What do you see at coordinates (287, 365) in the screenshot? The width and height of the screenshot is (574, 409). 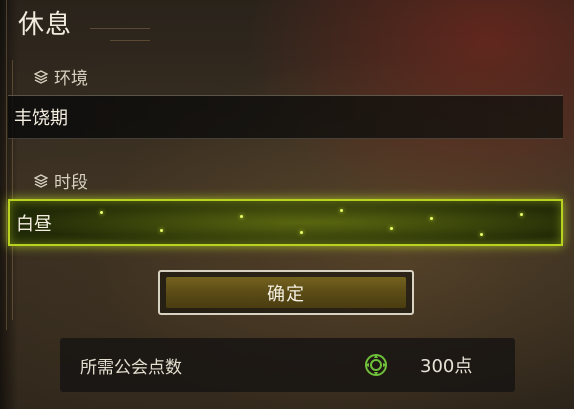 I see `guild-points-cost-bar: 所需公会点数 300点` at bounding box center [287, 365].